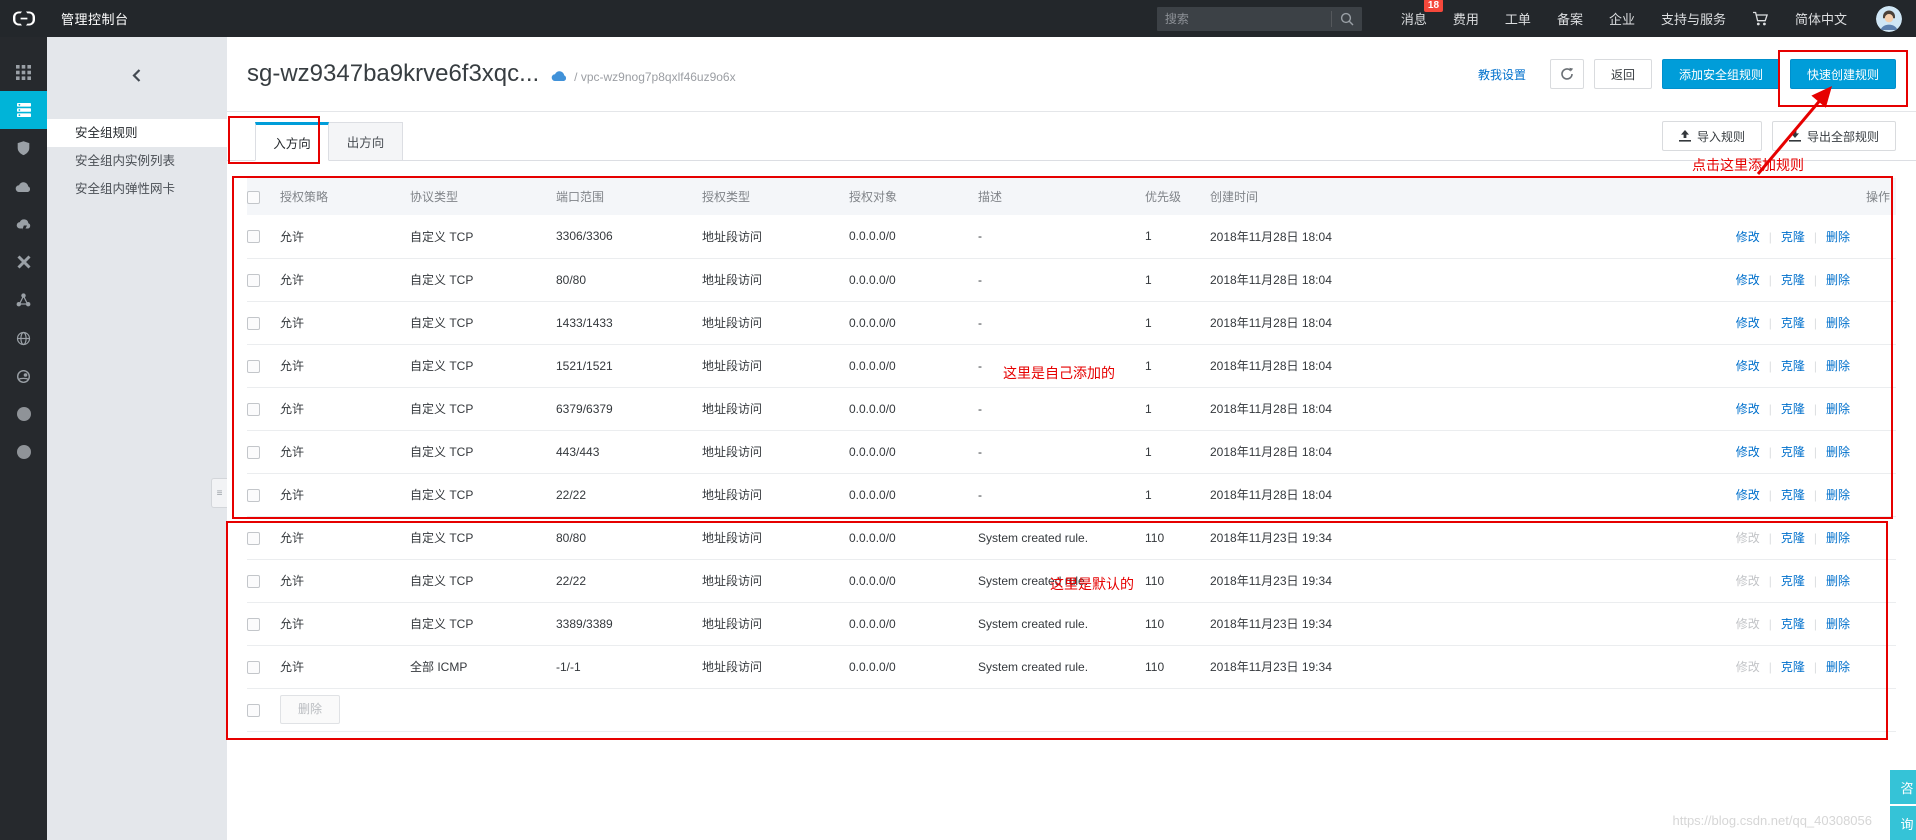  I want to click on cell-ports: -1/-1, so click(629, 667).